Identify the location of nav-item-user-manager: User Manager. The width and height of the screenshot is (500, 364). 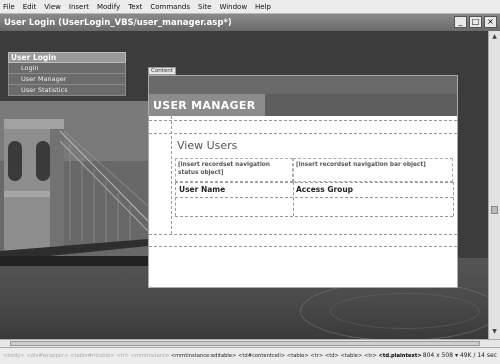
(67, 79).